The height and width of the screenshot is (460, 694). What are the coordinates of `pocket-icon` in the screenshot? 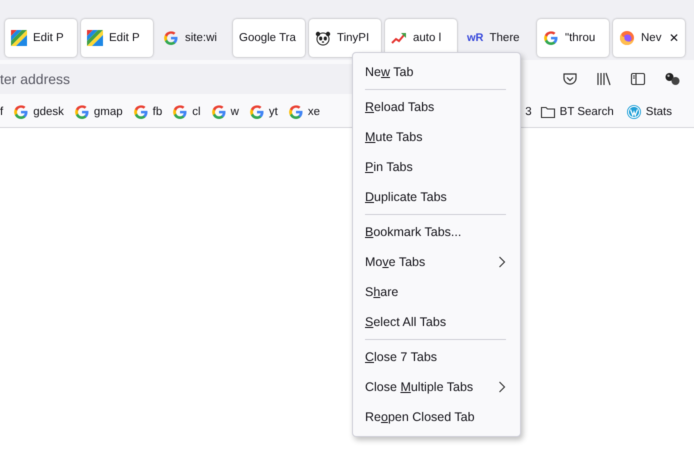 It's located at (570, 78).